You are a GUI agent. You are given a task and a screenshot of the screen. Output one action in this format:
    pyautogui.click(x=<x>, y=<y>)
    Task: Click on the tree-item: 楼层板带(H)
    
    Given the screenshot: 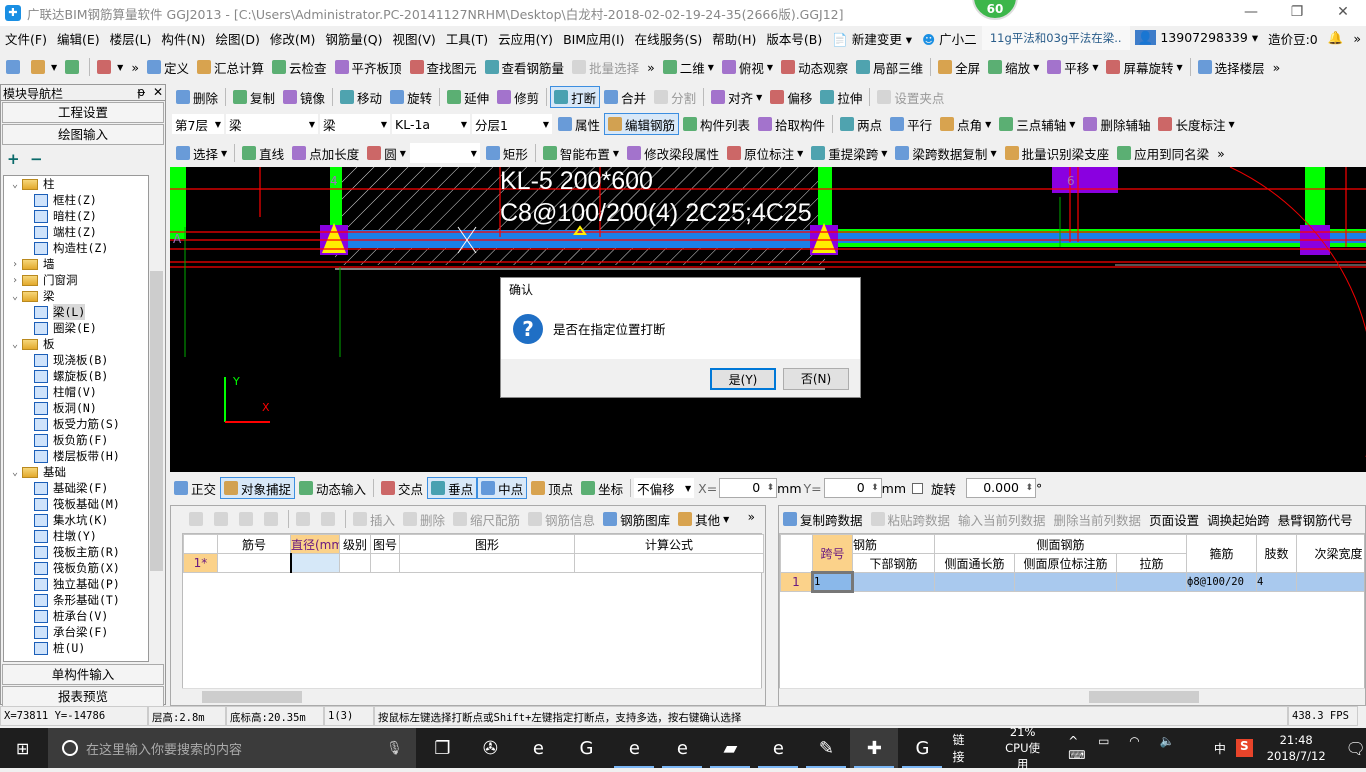 What is the action you would take?
    pyautogui.click(x=76, y=456)
    